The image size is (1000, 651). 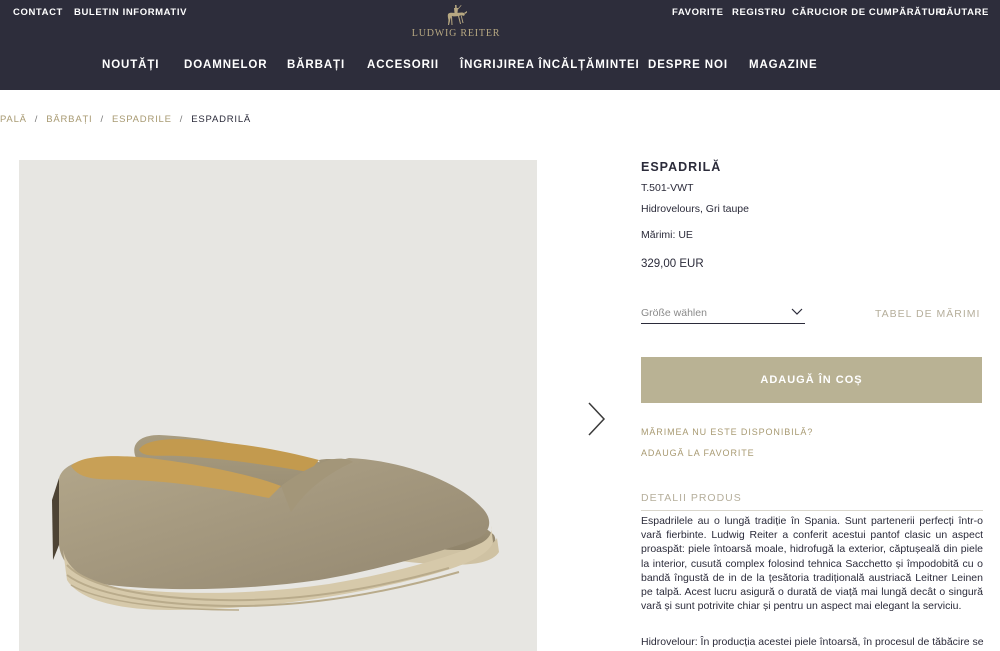 I want to click on nav-doamnelor: DOAMNELOR, so click(x=226, y=65).